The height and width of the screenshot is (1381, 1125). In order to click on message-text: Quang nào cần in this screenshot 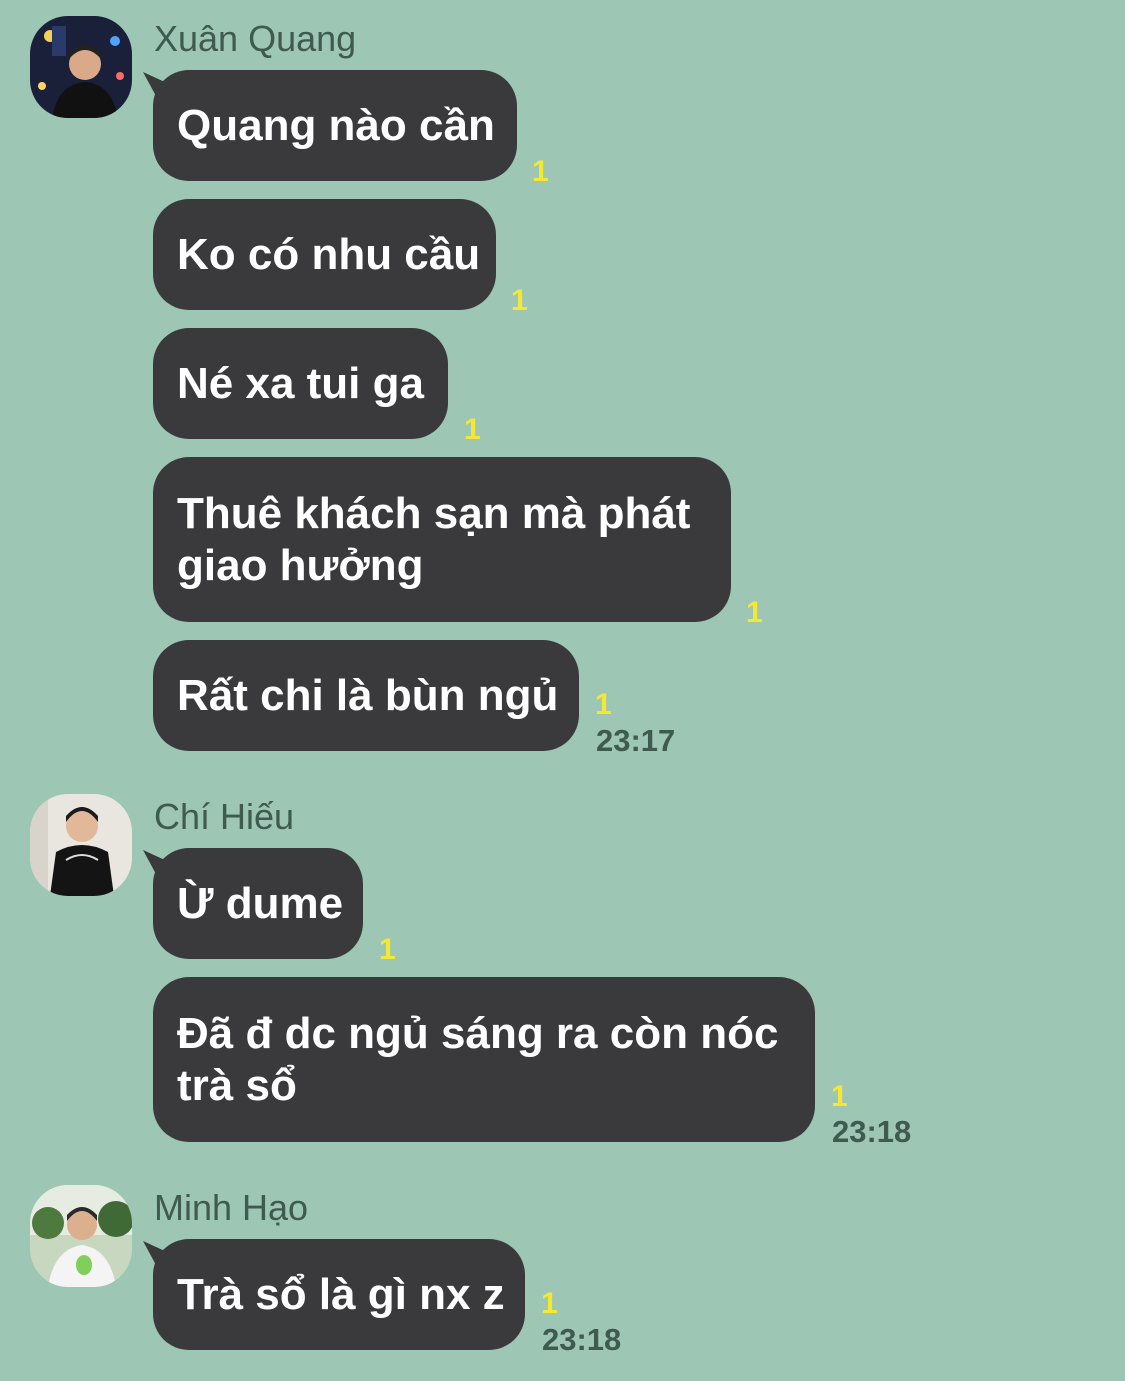, I will do `click(336, 125)`.